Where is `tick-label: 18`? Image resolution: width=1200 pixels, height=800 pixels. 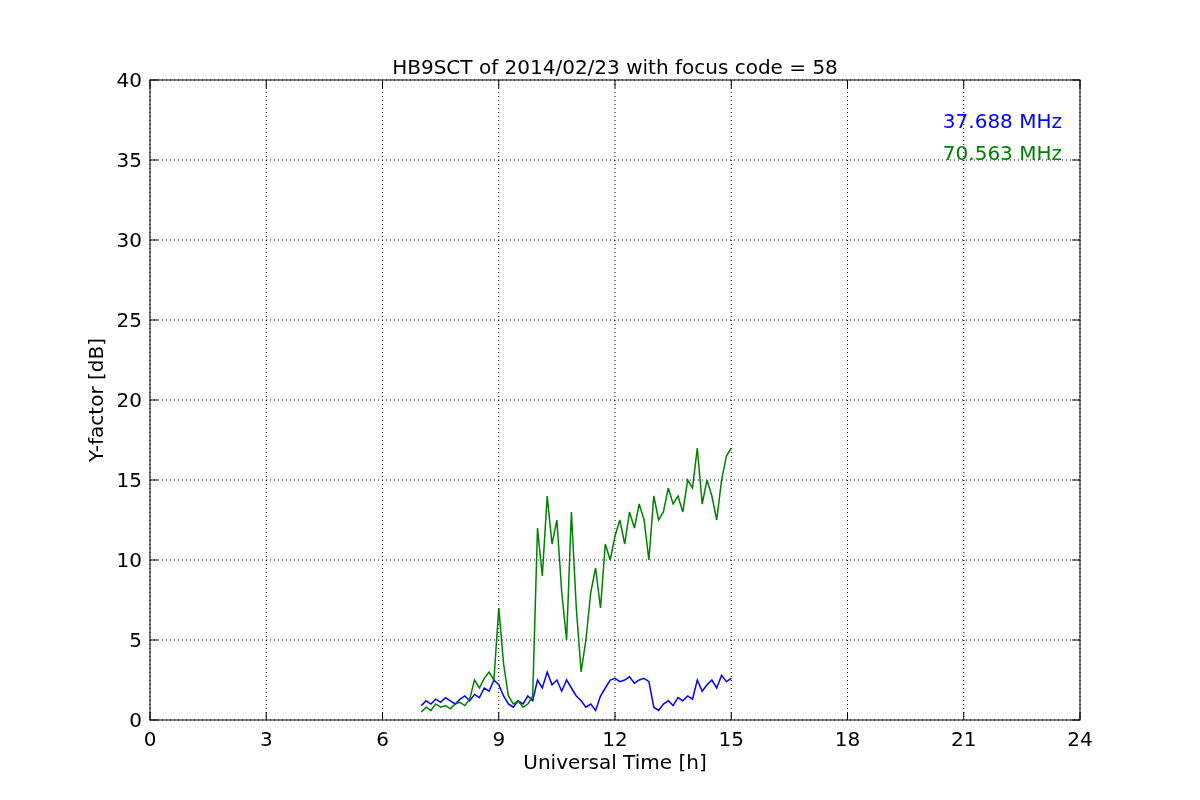
tick-label: 18 is located at coordinates (847, 739).